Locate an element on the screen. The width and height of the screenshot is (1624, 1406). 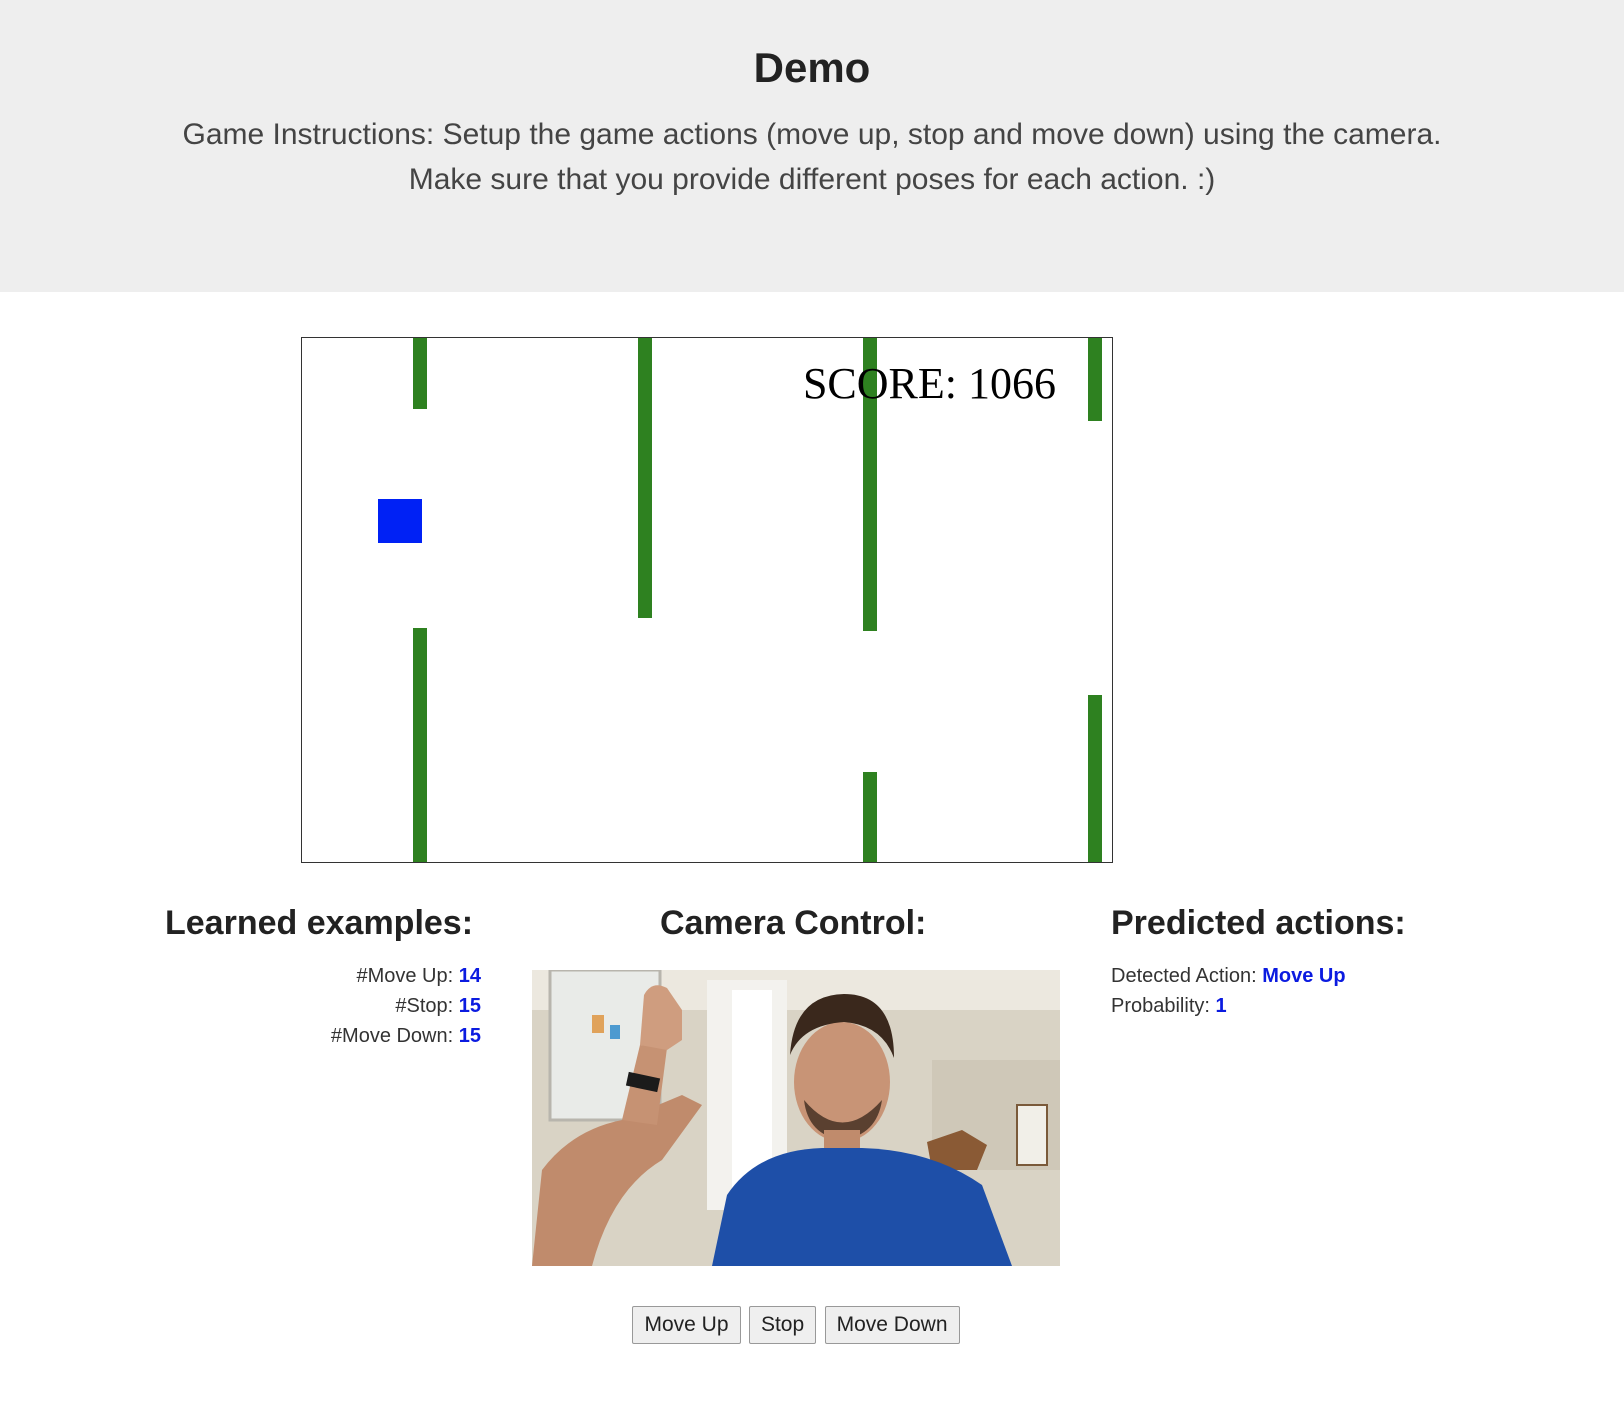
predicted-actions-stats: Detected Action: Move Up Probability: 1 is located at coordinates (1228, 991).